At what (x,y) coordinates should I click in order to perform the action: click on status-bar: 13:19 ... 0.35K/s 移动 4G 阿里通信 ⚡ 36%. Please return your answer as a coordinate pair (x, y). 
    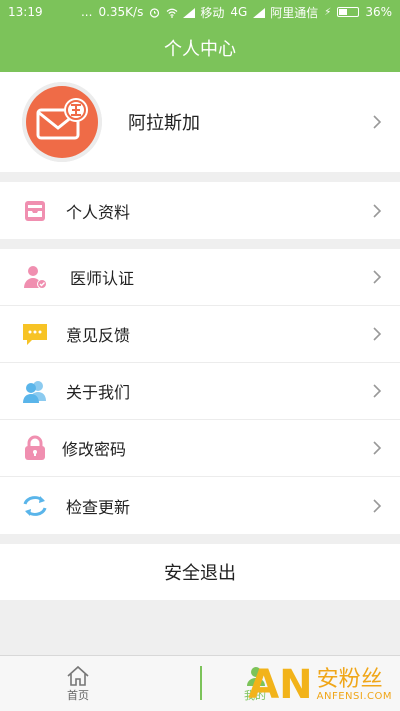
    Looking at the image, I should click on (200, 12).